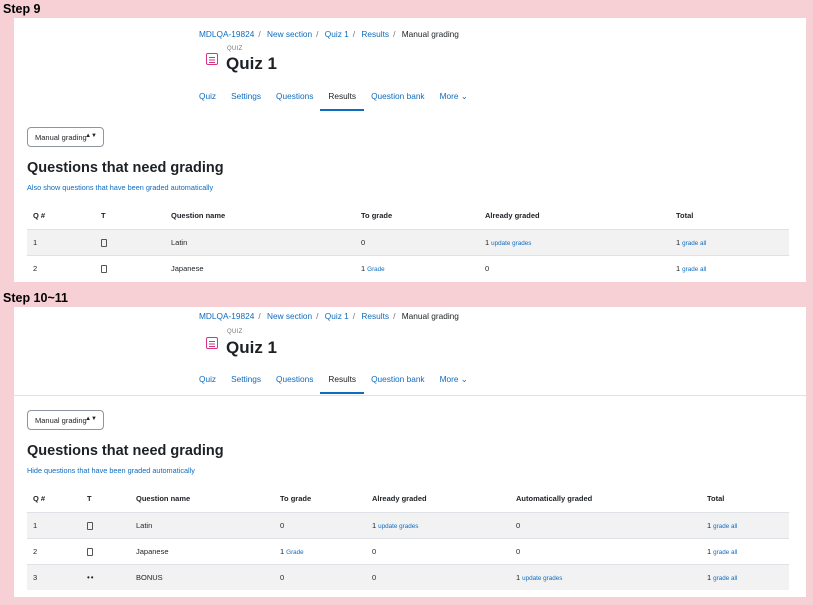 Image resolution: width=813 pixels, height=605 pixels. What do you see at coordinates (605, 499) in the screenshot?
I see `column-header: Automatically graded` at bounding box center [605, 499].